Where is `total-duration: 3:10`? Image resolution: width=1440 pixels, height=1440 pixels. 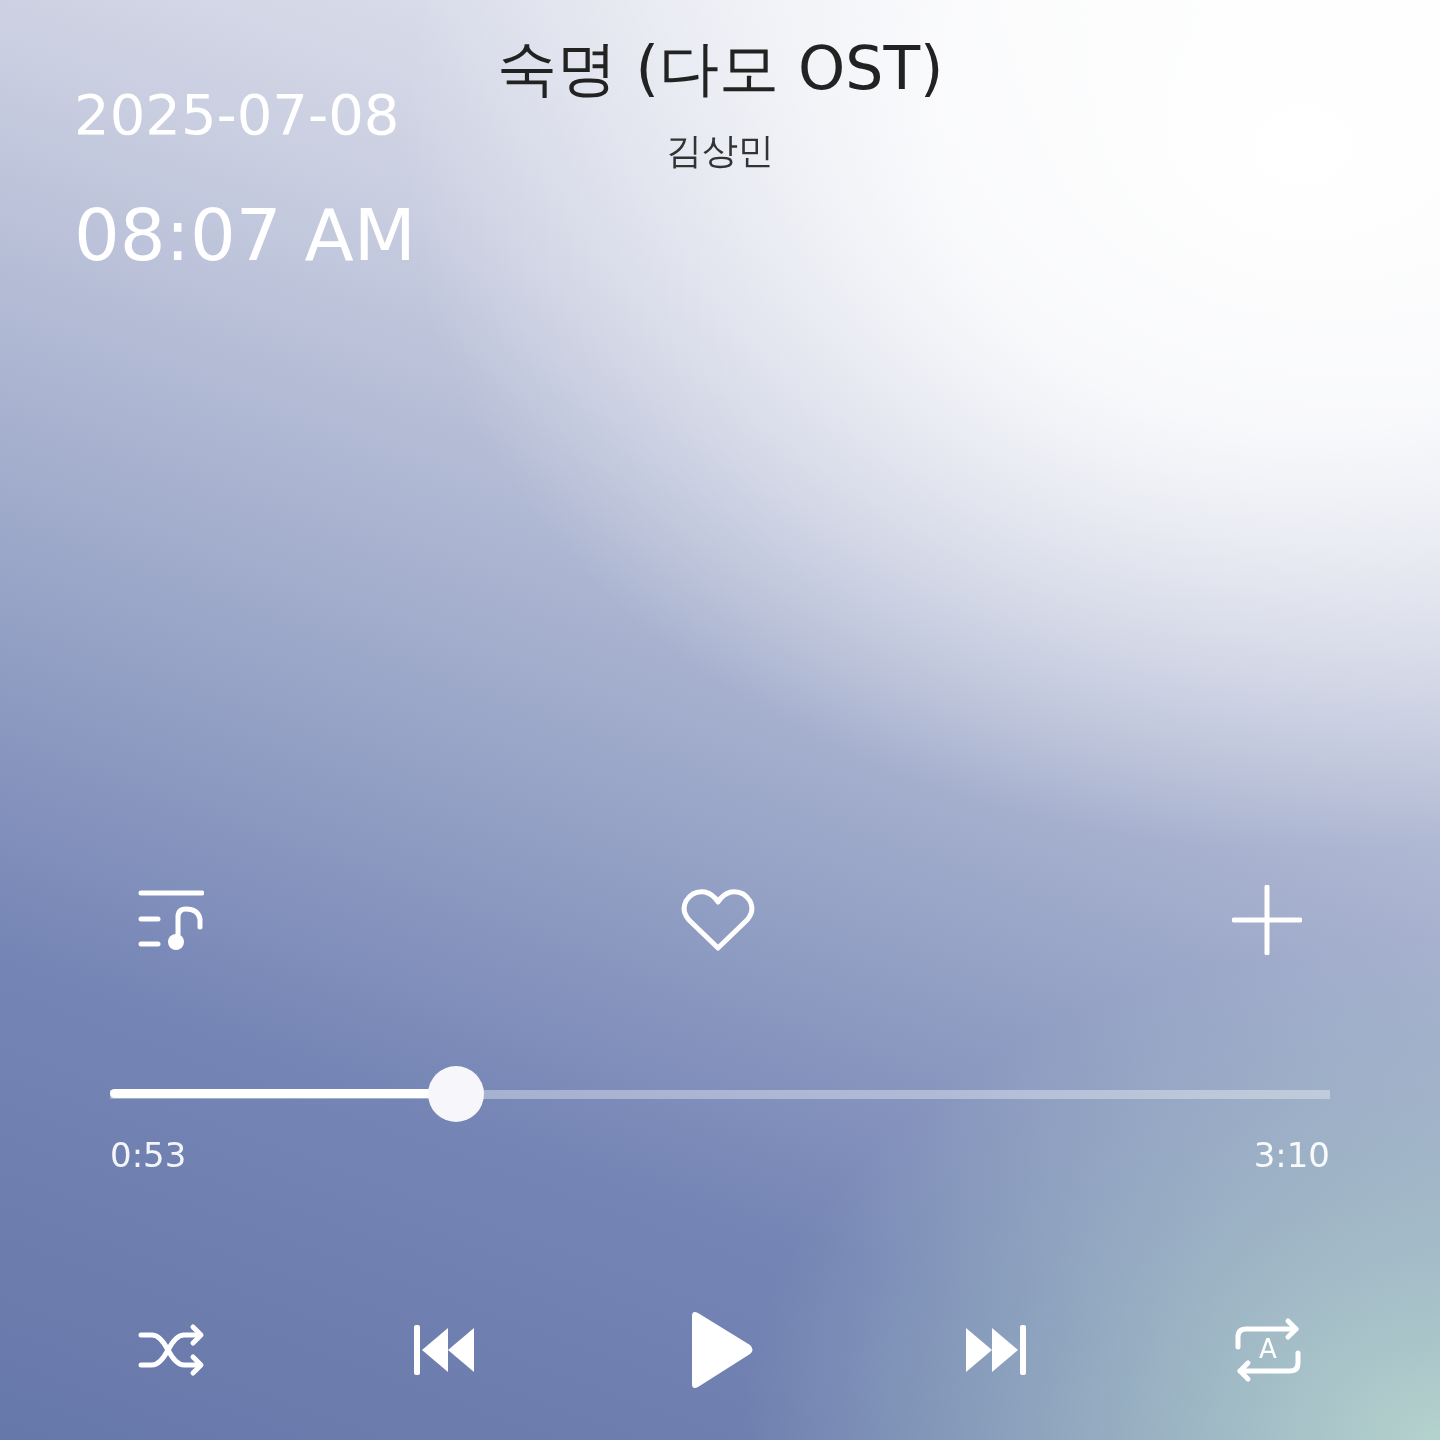 total-duration: 3:10 is located at coordinates (1291, 1155).